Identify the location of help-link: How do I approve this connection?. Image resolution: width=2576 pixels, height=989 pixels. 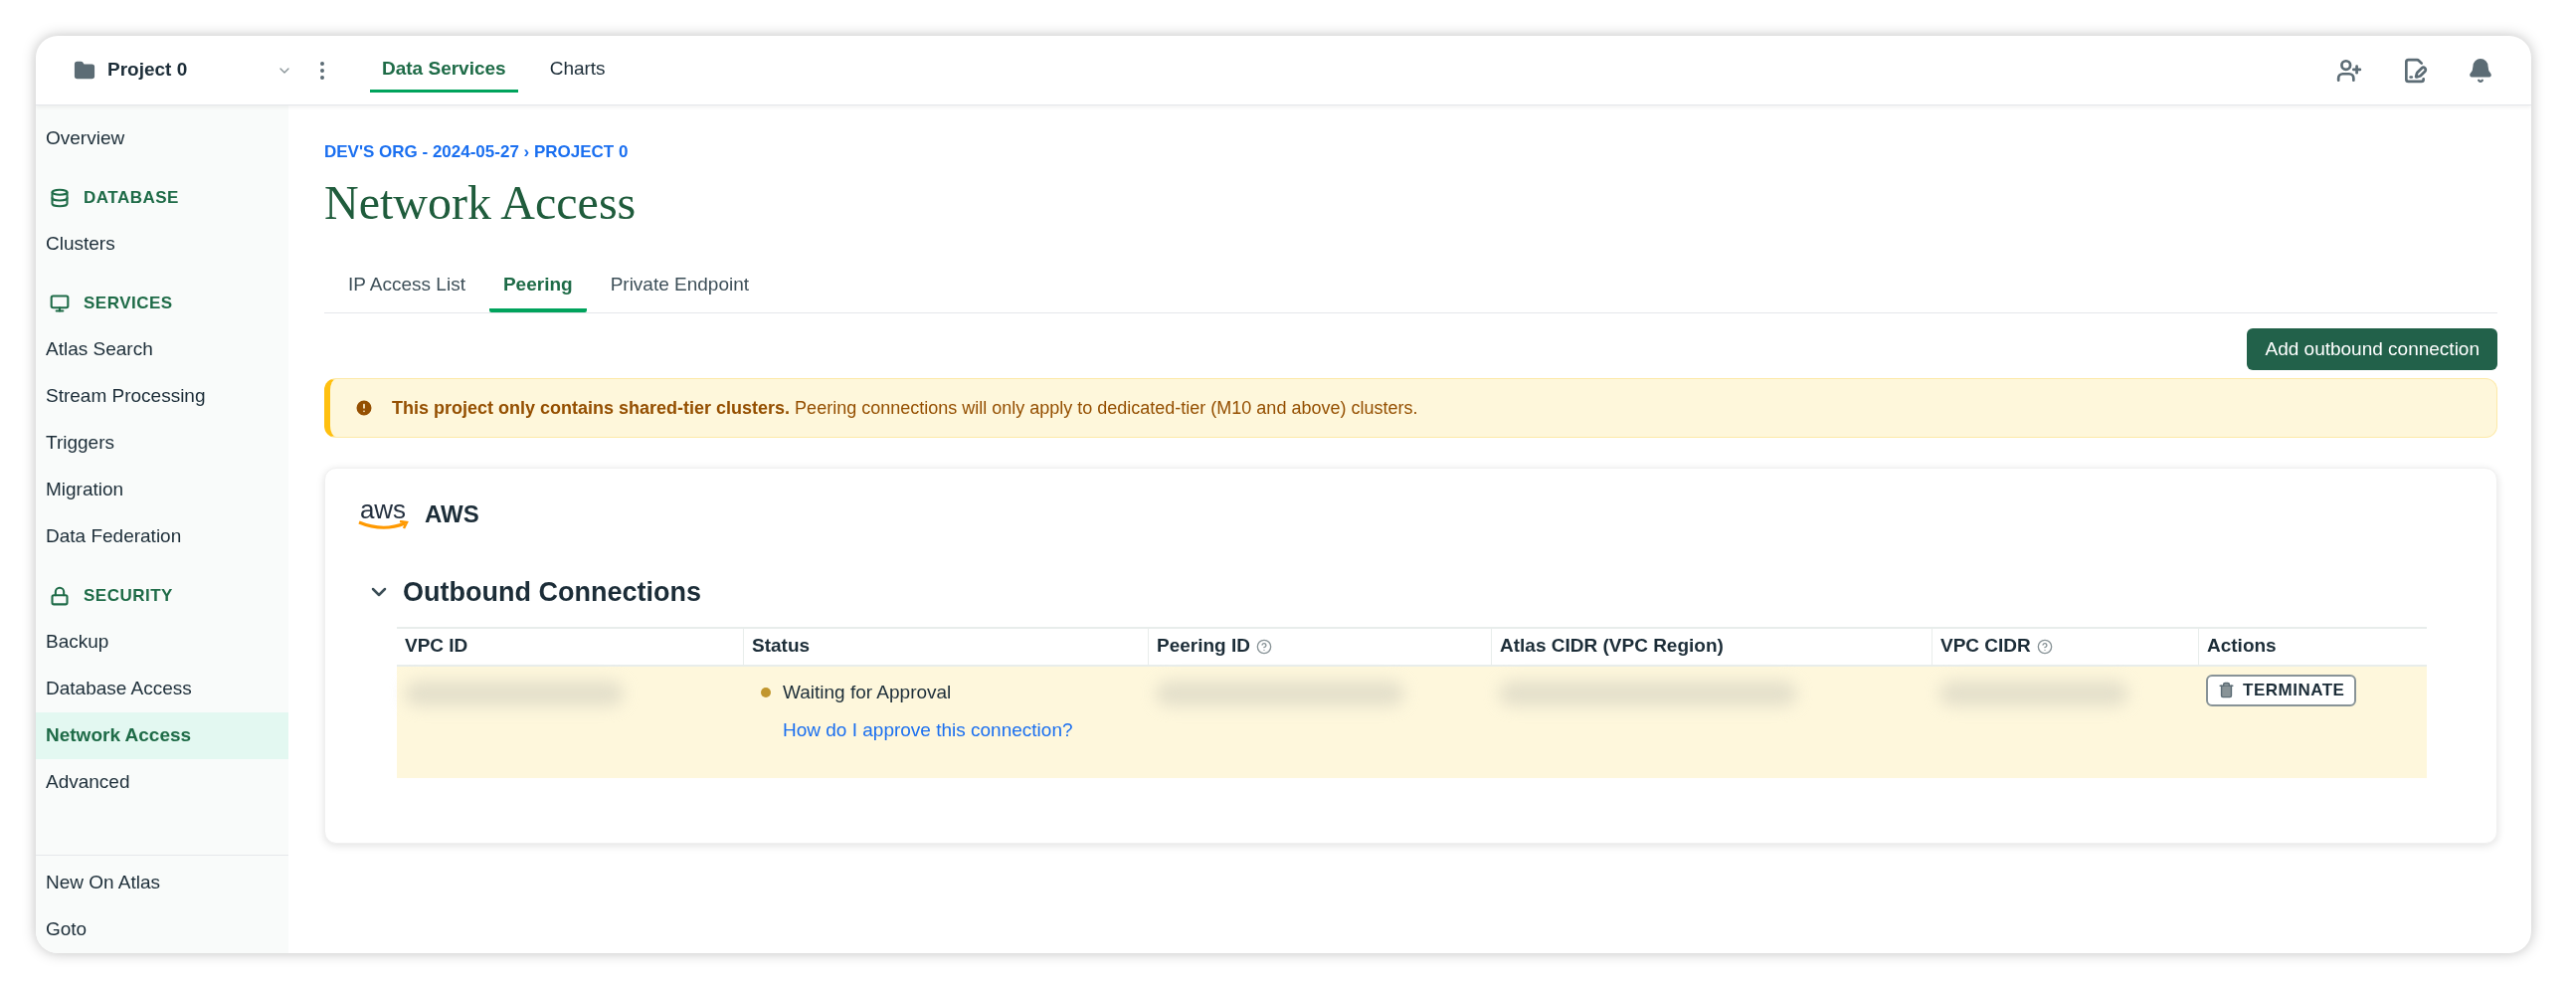
(965, 730).